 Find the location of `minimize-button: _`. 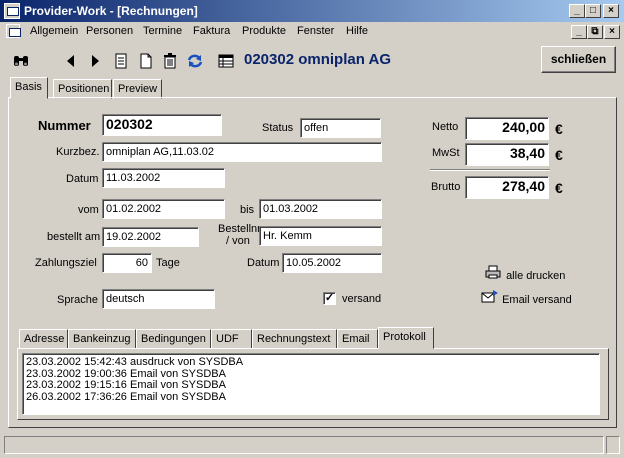

minimize-button: _ is located at coordinates (577, 11).